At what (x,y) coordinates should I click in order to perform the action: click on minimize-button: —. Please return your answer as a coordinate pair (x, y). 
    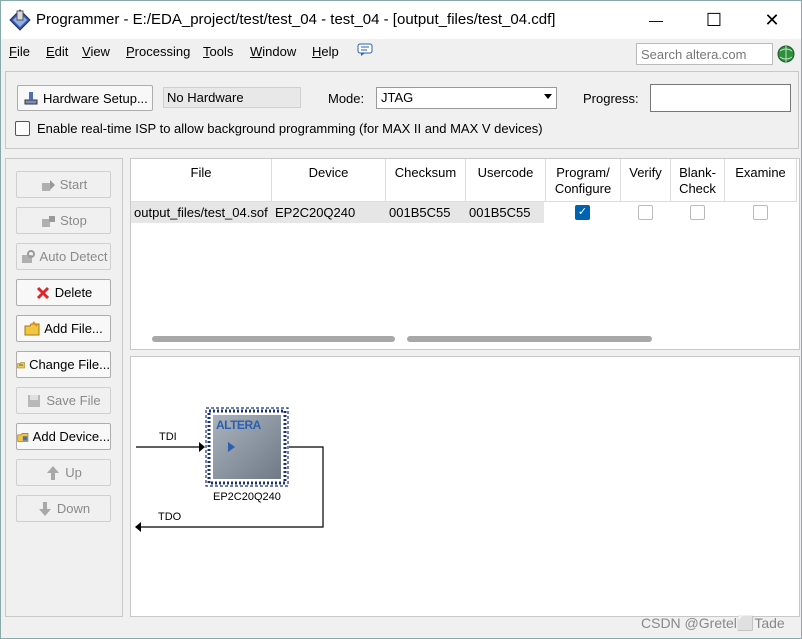
    Looking at the image, I should click on (656, 20).